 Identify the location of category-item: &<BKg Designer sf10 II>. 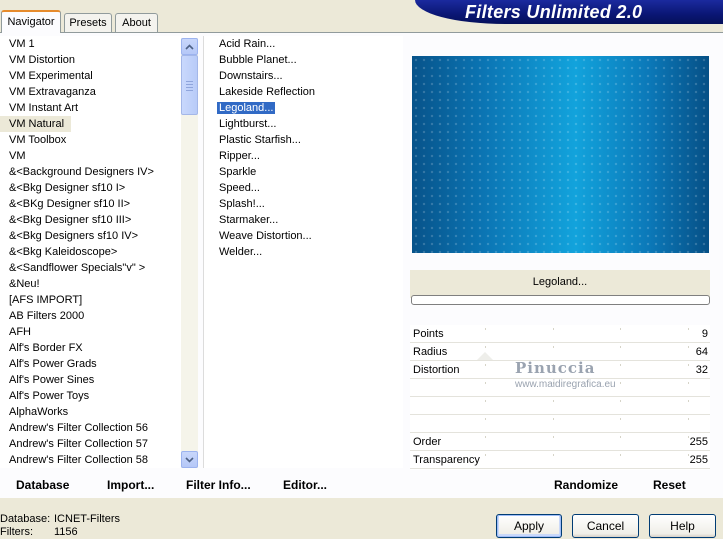
(90, 204).